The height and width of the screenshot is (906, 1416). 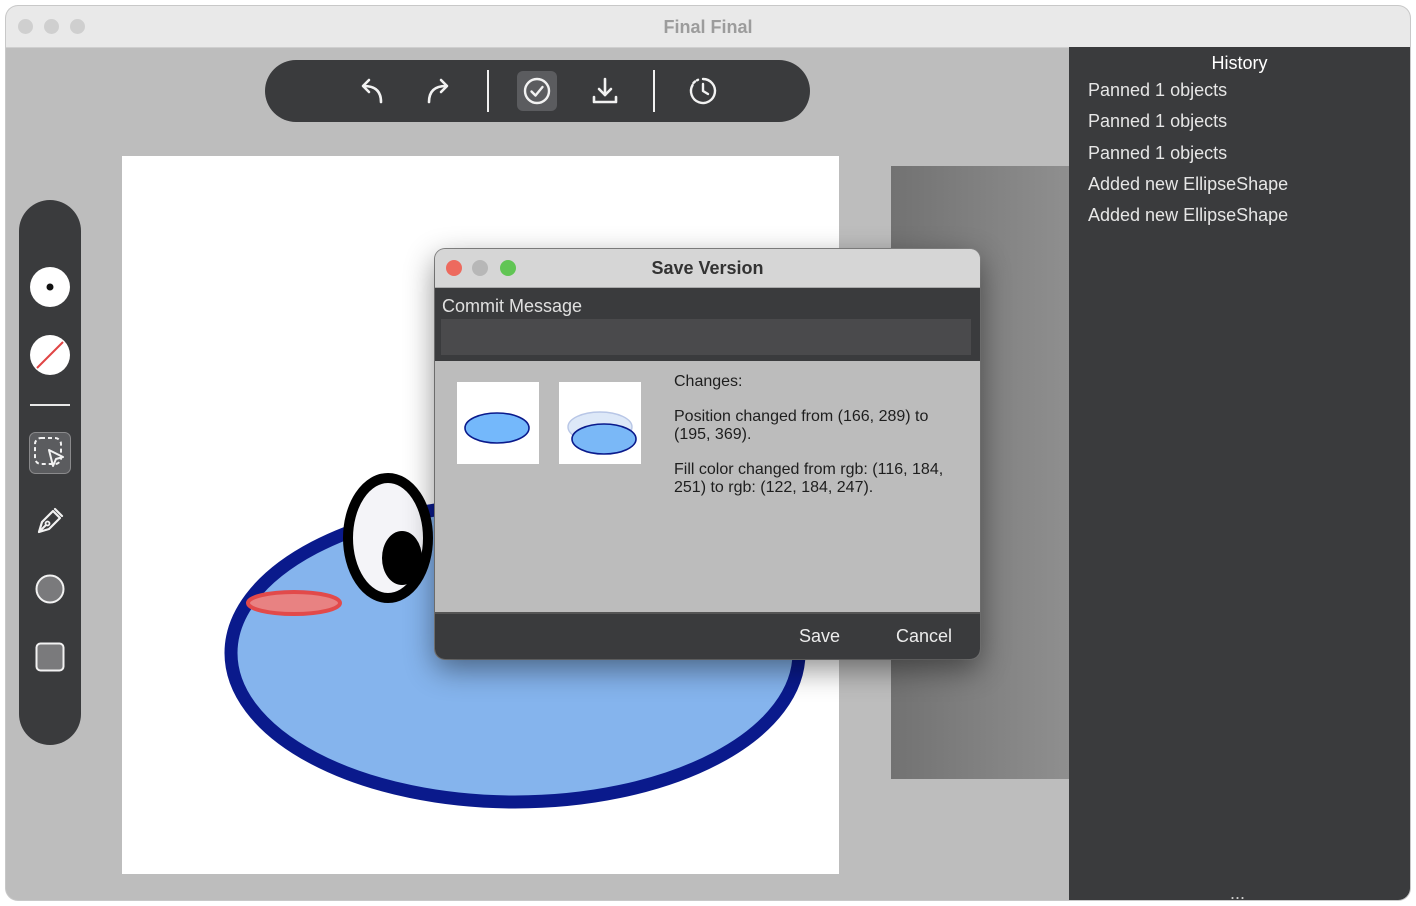 I want to click on clock-history-icon, so click(x=703, y=91).